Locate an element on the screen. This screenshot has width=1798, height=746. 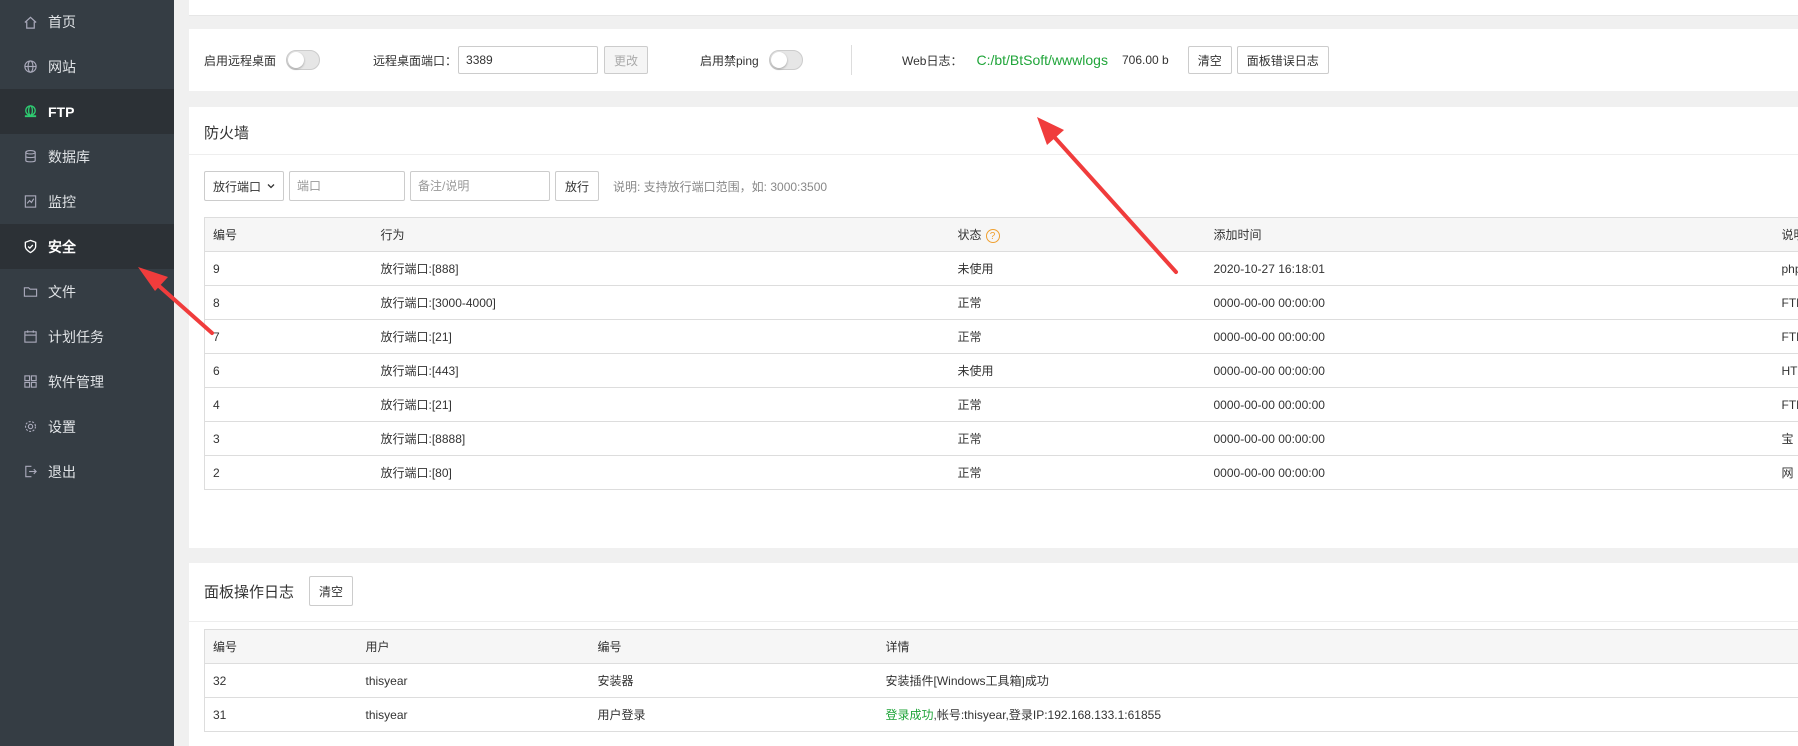
cell-user: thisyear is located at coordinates (473, 714).